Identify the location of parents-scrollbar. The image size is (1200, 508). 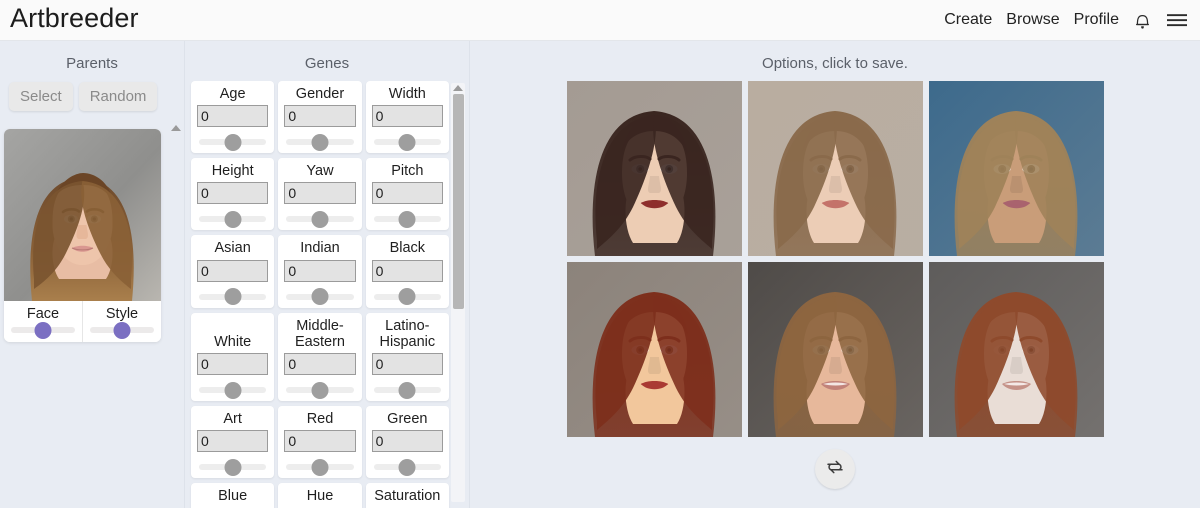
(176, 313).